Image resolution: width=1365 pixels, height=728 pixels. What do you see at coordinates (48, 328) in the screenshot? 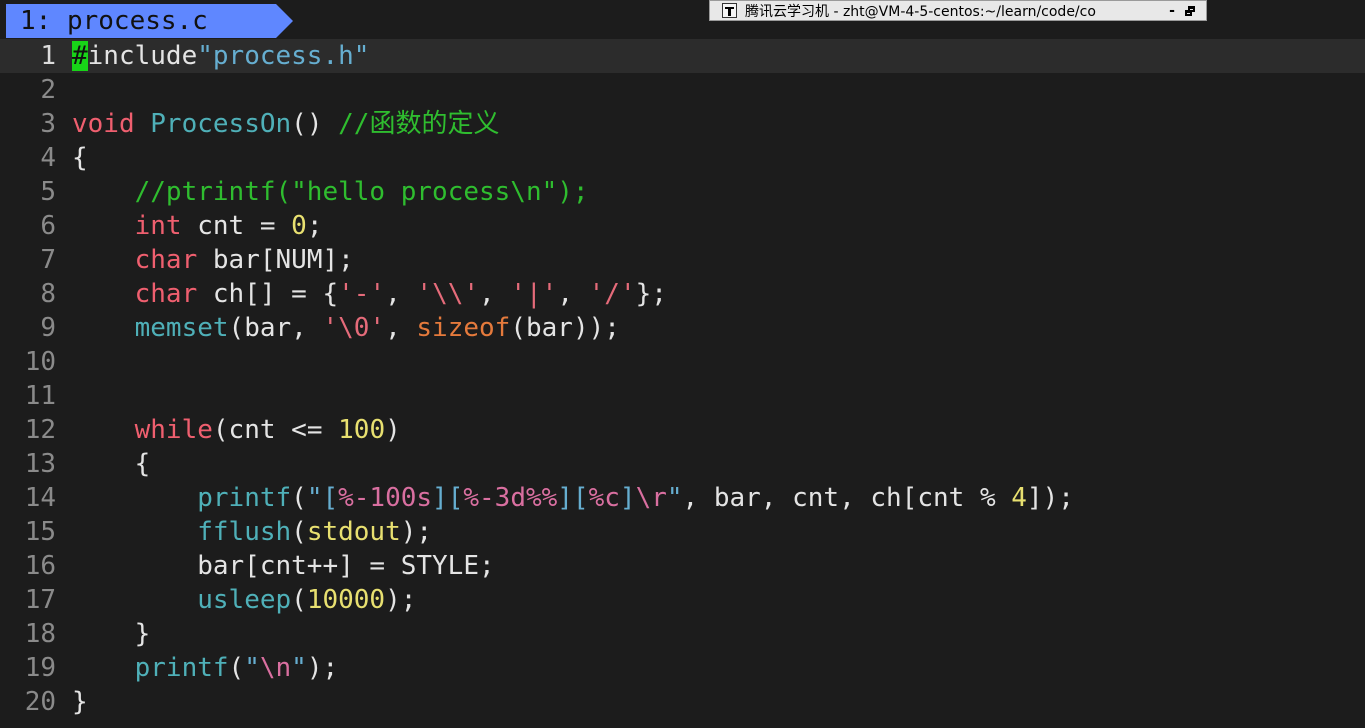
I see `line-number: 9` at bounding box center [48, 328].